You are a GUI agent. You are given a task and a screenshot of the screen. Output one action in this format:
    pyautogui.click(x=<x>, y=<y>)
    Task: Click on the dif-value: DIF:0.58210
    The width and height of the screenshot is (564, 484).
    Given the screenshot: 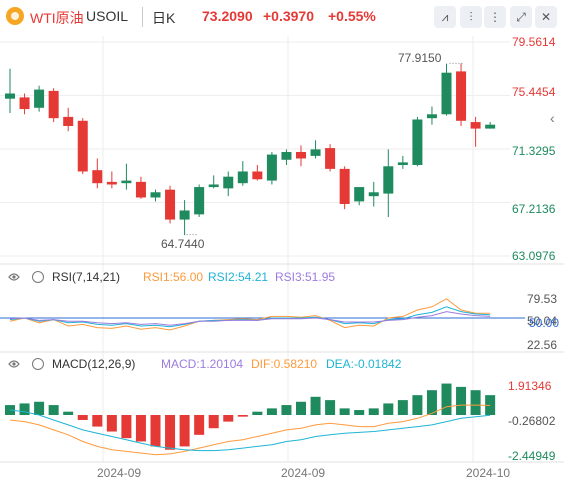 What is the action you would take?
    pyautogui.click(x=284, y=364)
    